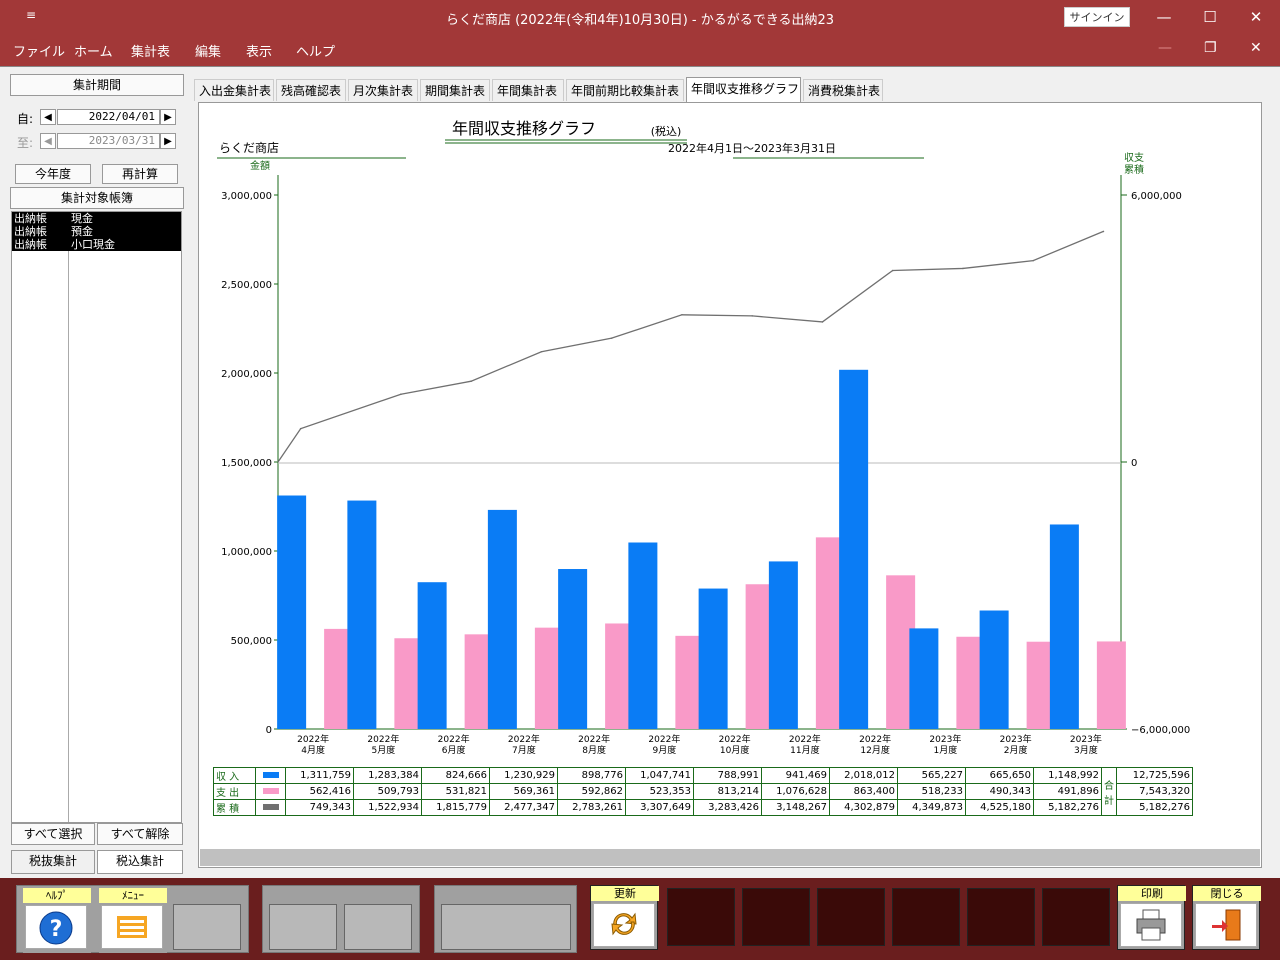  I want to click on ledger-item: 出納帳 預金, so click(96, 231).